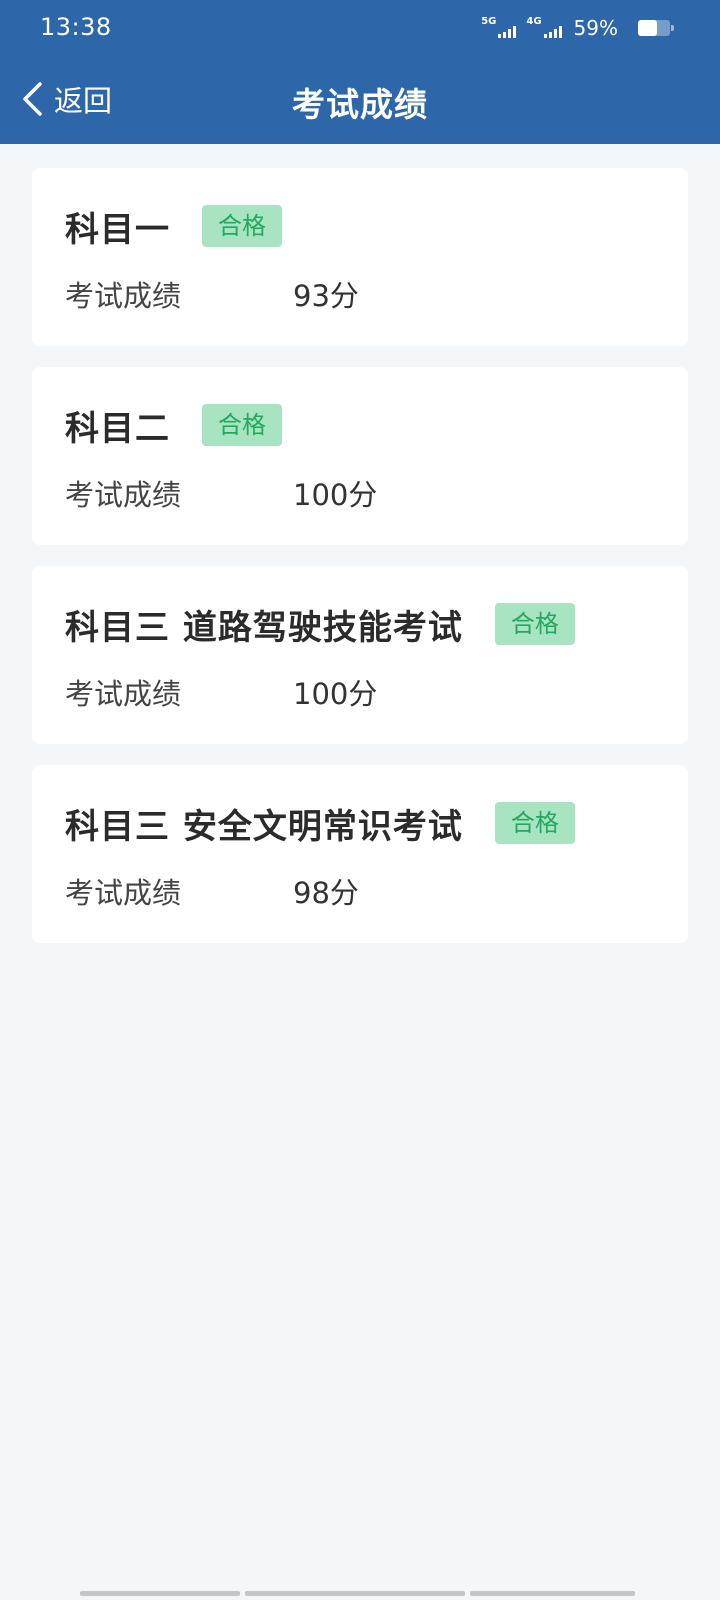 This screenshot has height=1600, width=720. What do you see at coordinates (360, 456) in the screenshot?
I see `exam-card-subject-2: 科目二 合格 考试成绩 100分` at bounding box center [360, 456].